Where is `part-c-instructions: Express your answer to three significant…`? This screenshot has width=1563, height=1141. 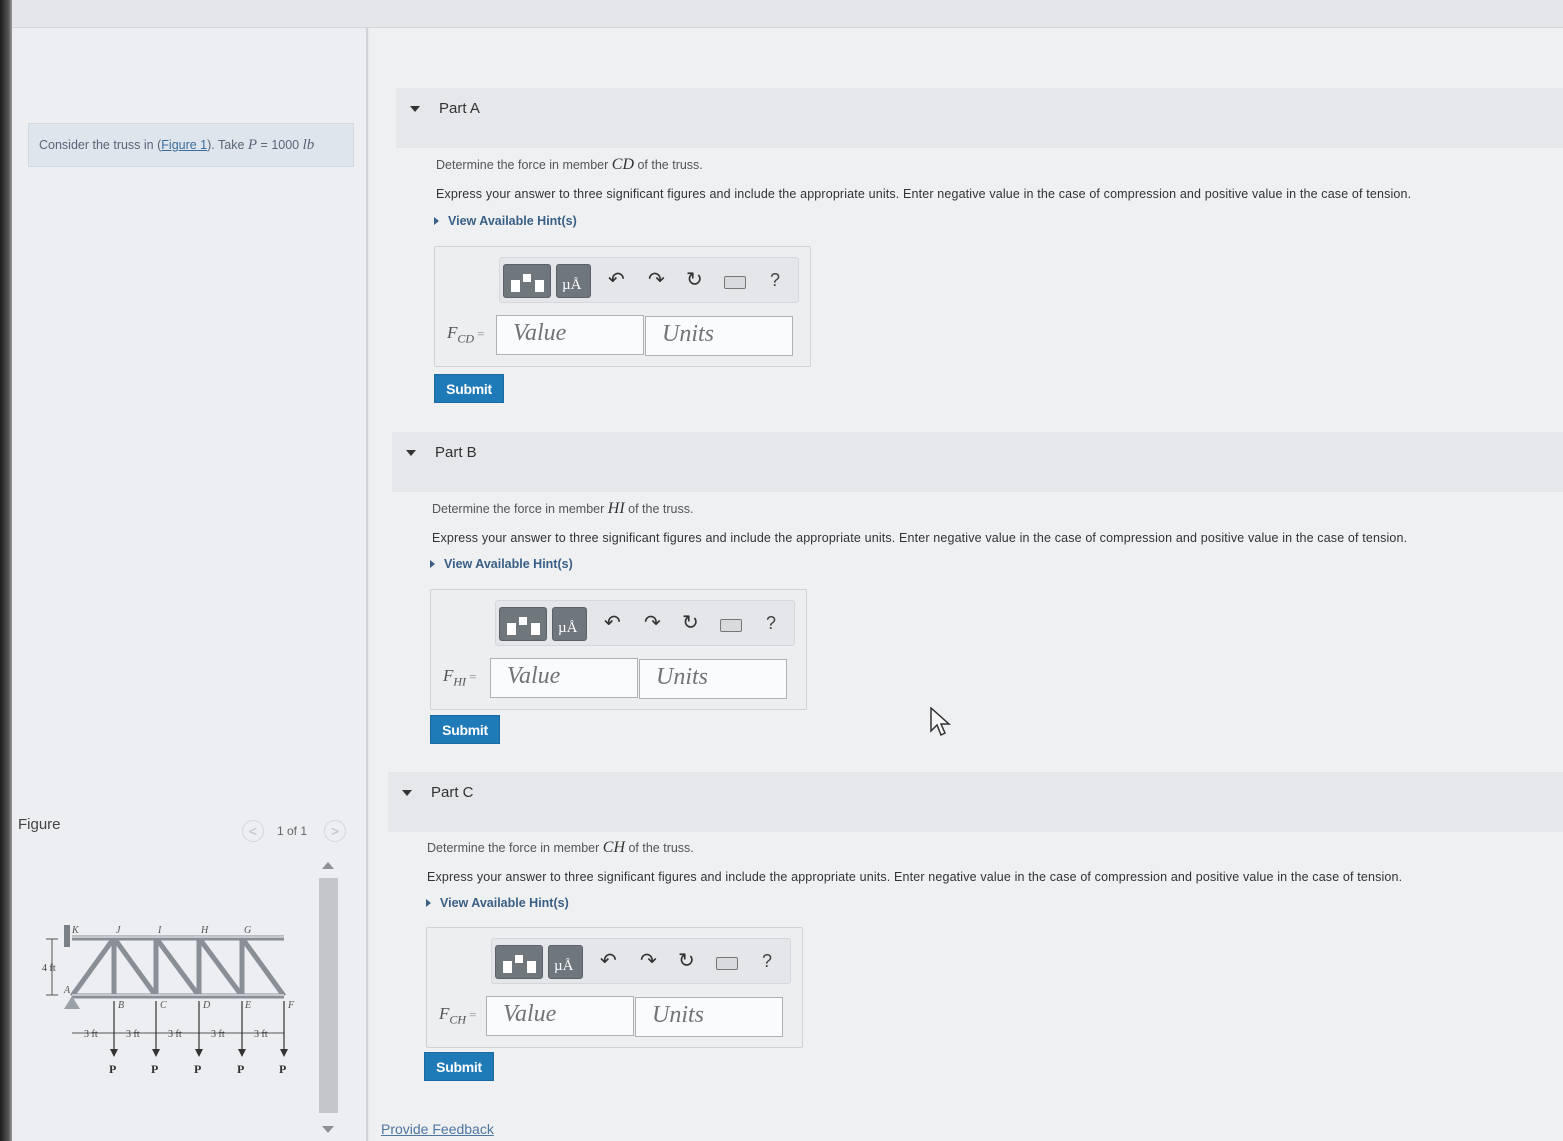 part-c-instructions: Express your answer to three significant… is located at coordinates (915, 877).